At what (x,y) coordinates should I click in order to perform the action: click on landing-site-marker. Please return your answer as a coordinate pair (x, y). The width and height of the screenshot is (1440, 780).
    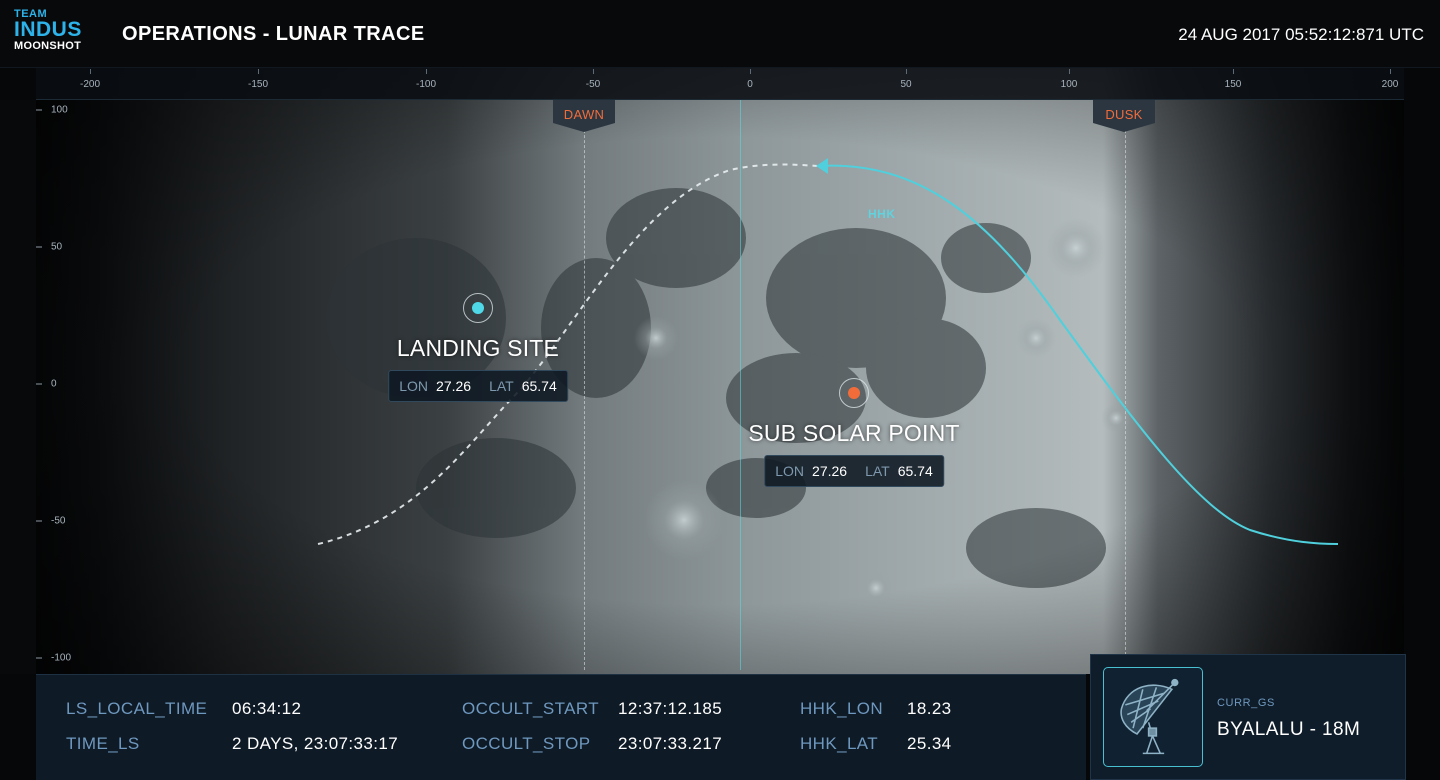
    Looking at the image, I should click on (478, 308).